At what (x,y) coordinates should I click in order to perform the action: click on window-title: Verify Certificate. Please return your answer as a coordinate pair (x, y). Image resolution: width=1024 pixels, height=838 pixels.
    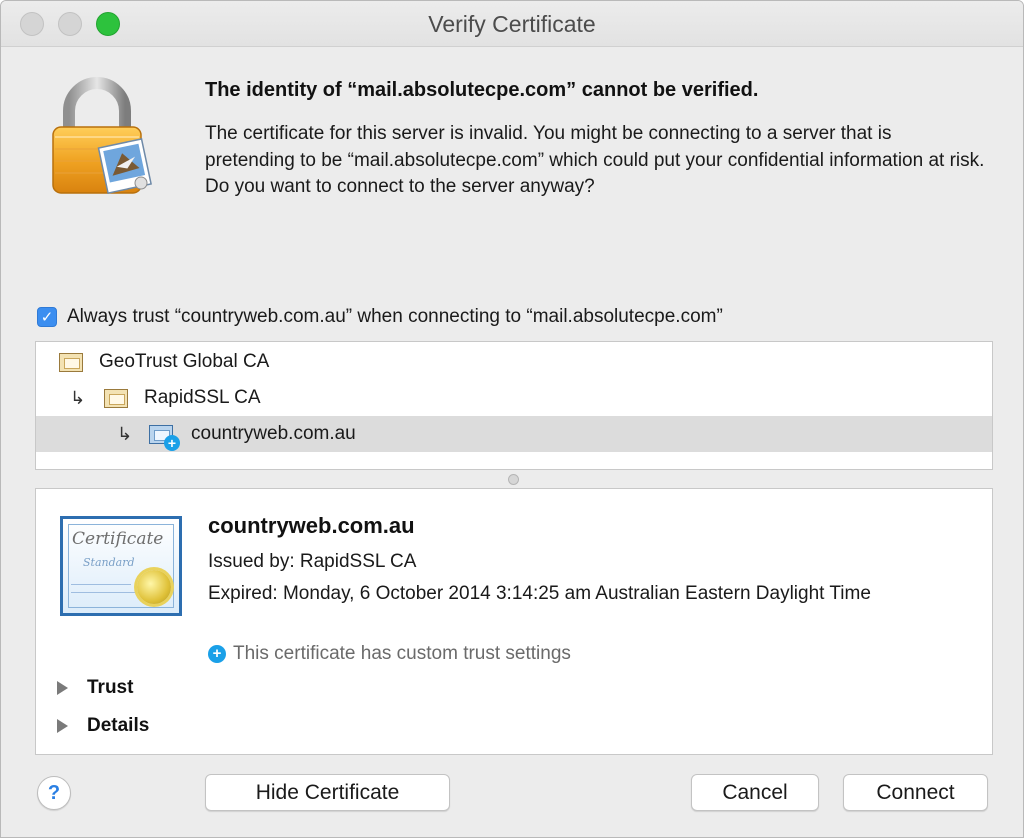
    Looking at the image, I should click on (512, 24).